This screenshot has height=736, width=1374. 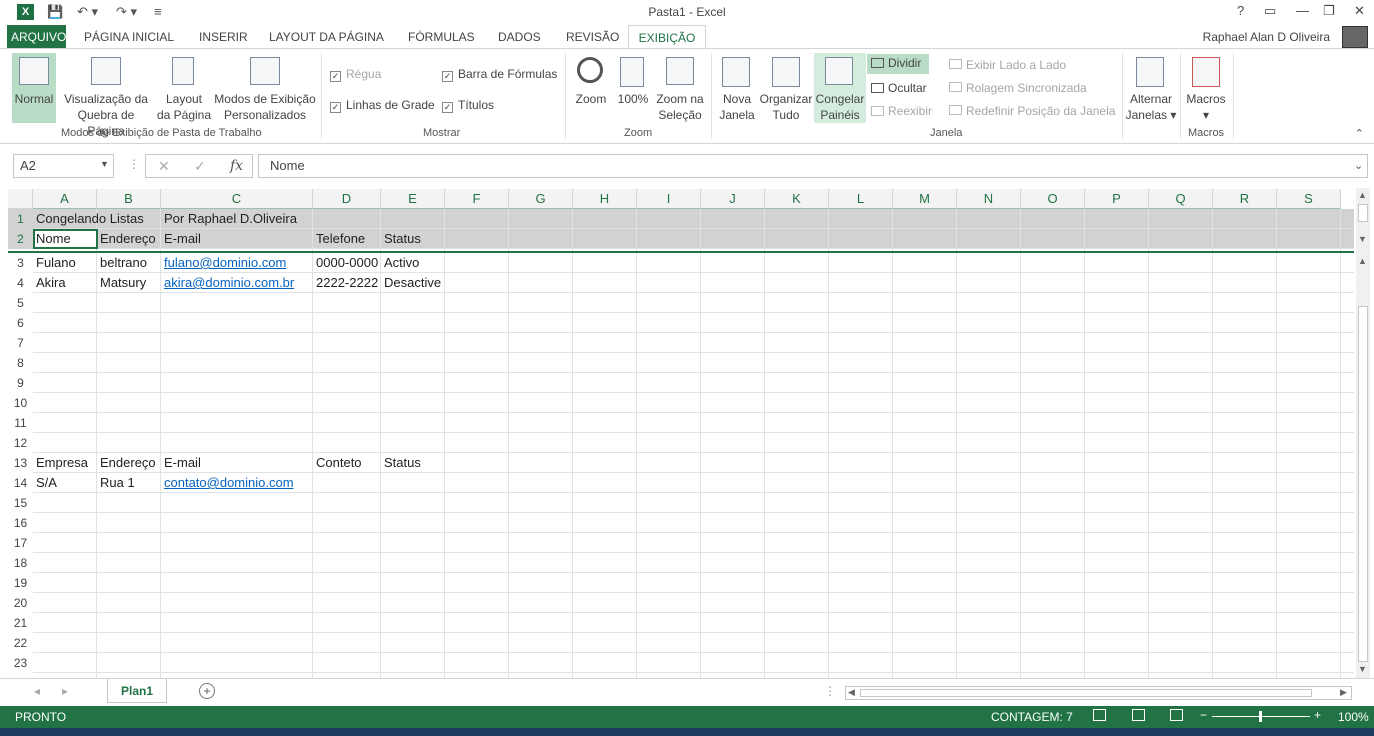 I want to click on row-header-1: 1, so click(x=20, y=219).